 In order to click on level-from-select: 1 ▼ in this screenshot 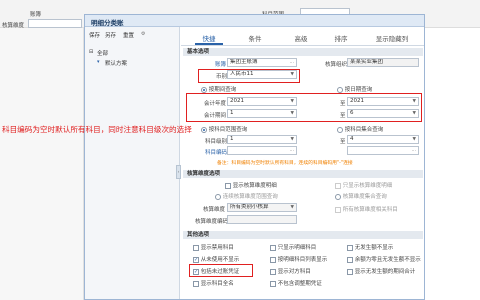, I will do `click(262, 139)`.